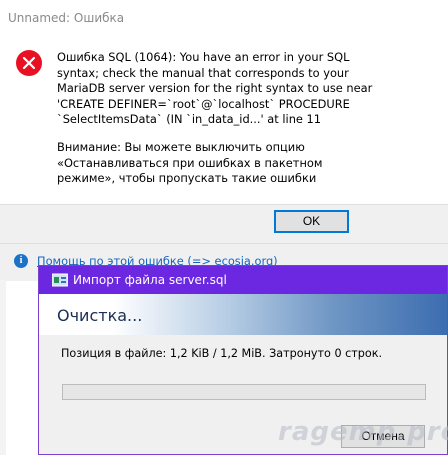 Image resolution: width=448 pixels, height=455 pixels. I want to click on background-window-edge, so click(3, 367).